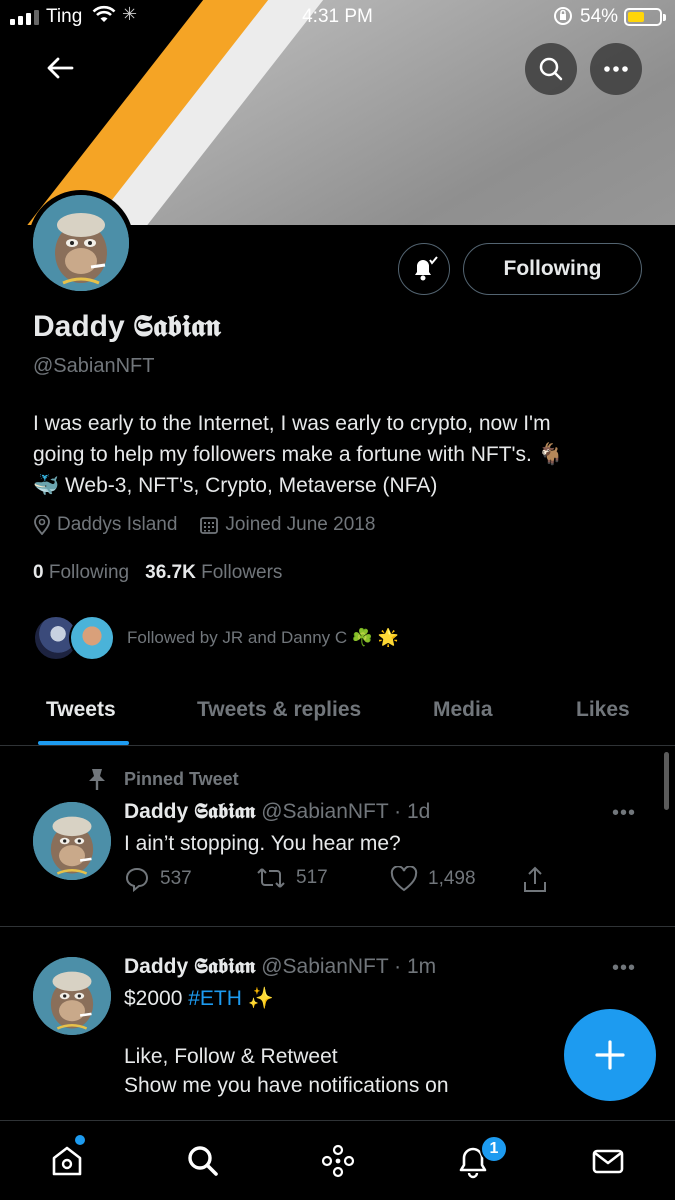 The width and height of the screenshot is (675, 1200). What do you see at coordinates (344, 882) in the screenshot?
I see `tweet-actions: 537 517 1,498` at bounding box center [344, 882].